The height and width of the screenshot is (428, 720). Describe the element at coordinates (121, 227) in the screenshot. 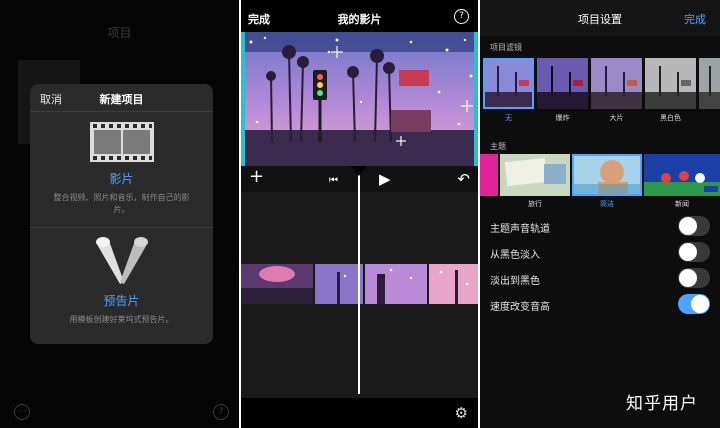

I see `sheet-divider` at that location.